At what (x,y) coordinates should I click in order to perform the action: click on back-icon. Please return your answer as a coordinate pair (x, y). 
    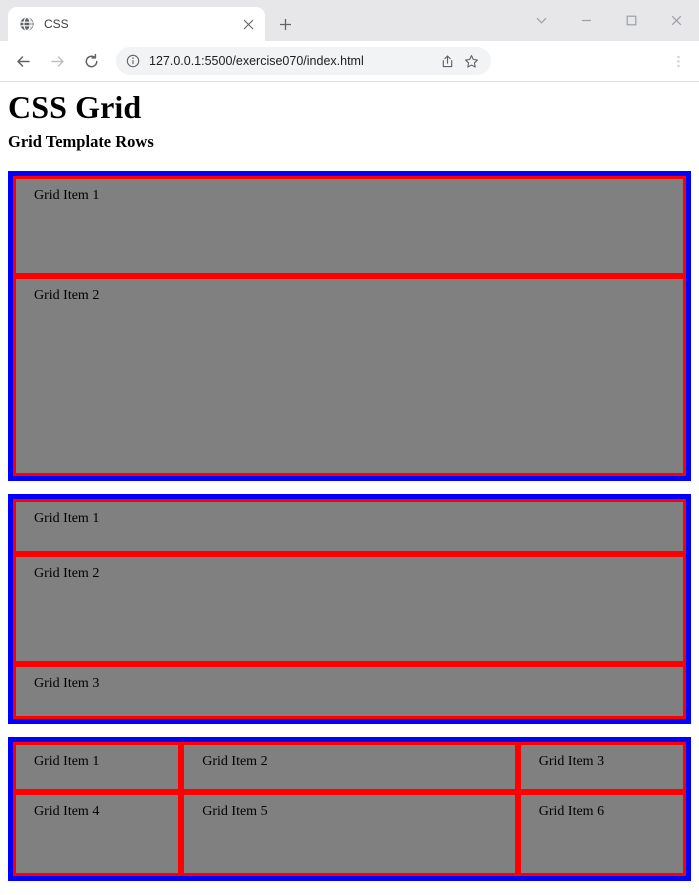
    Looking at the image, I should click on (23, 61).